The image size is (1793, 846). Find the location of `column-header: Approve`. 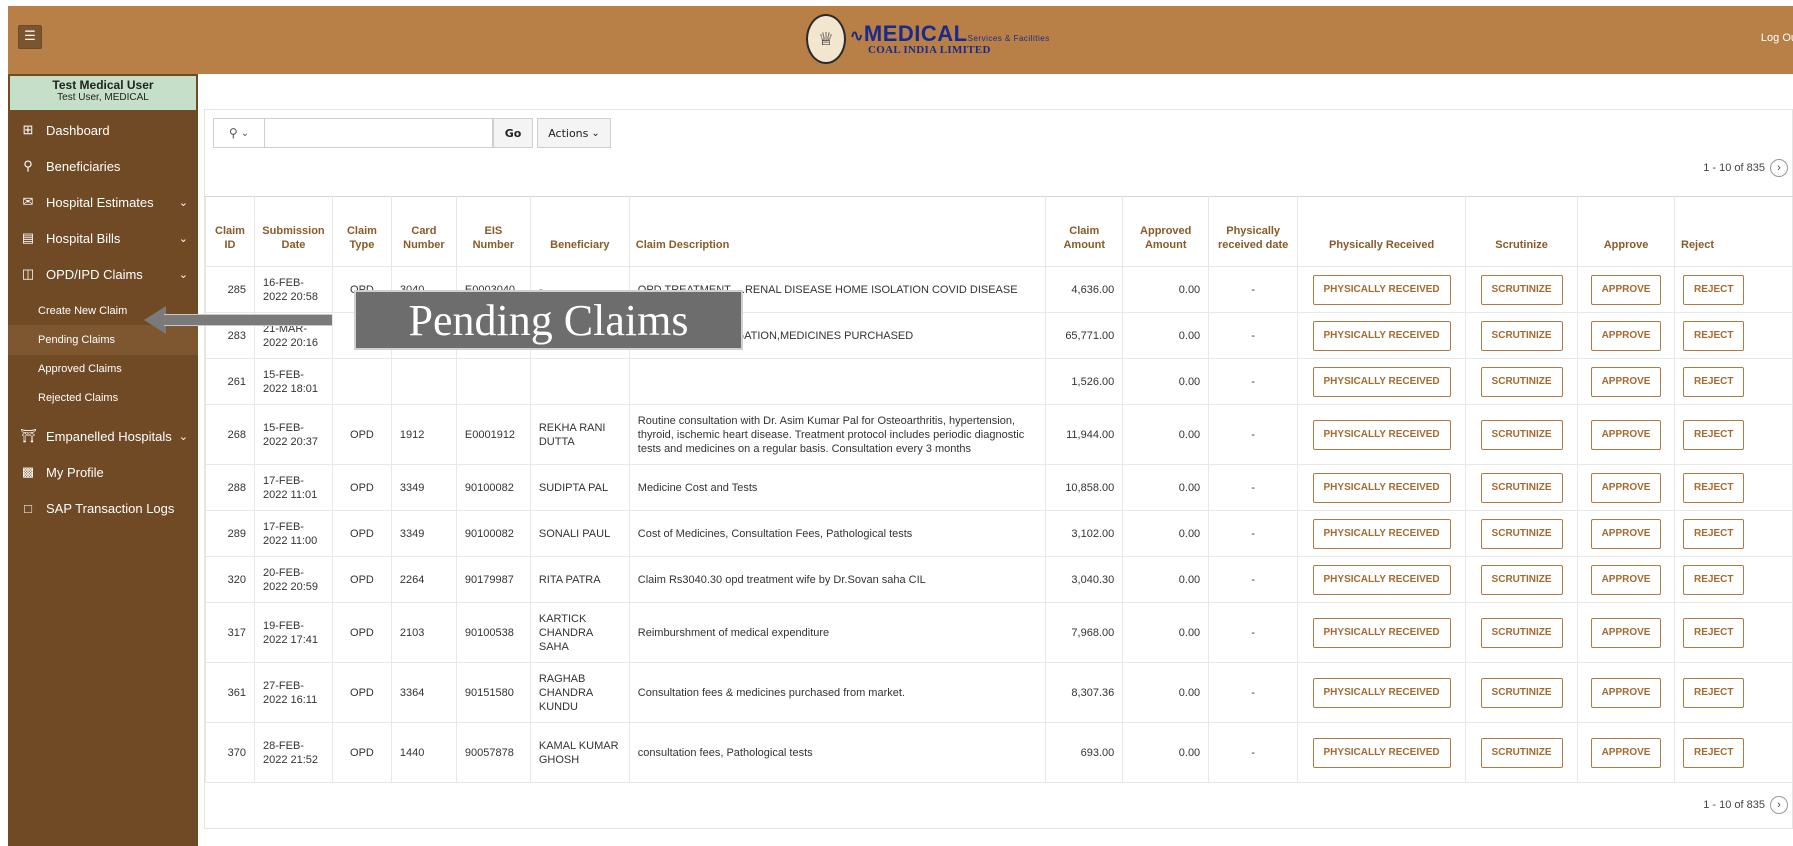

column-header: Approve is located at coordinates (1626, 231).